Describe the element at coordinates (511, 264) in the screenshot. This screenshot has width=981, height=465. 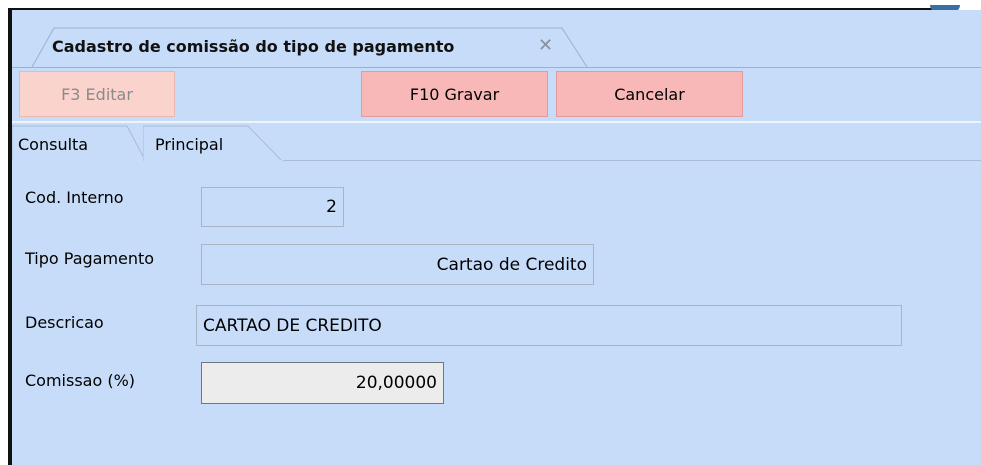
I see `tipo-pagamento-value: Cartao de Credito` at that location.